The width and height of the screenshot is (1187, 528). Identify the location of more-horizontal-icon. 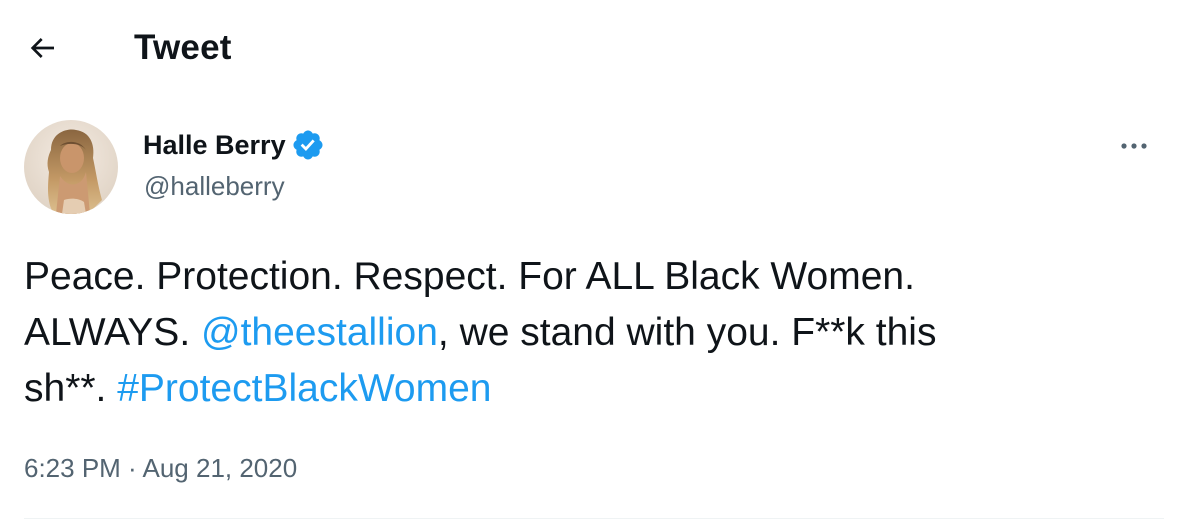
(1134, 146).